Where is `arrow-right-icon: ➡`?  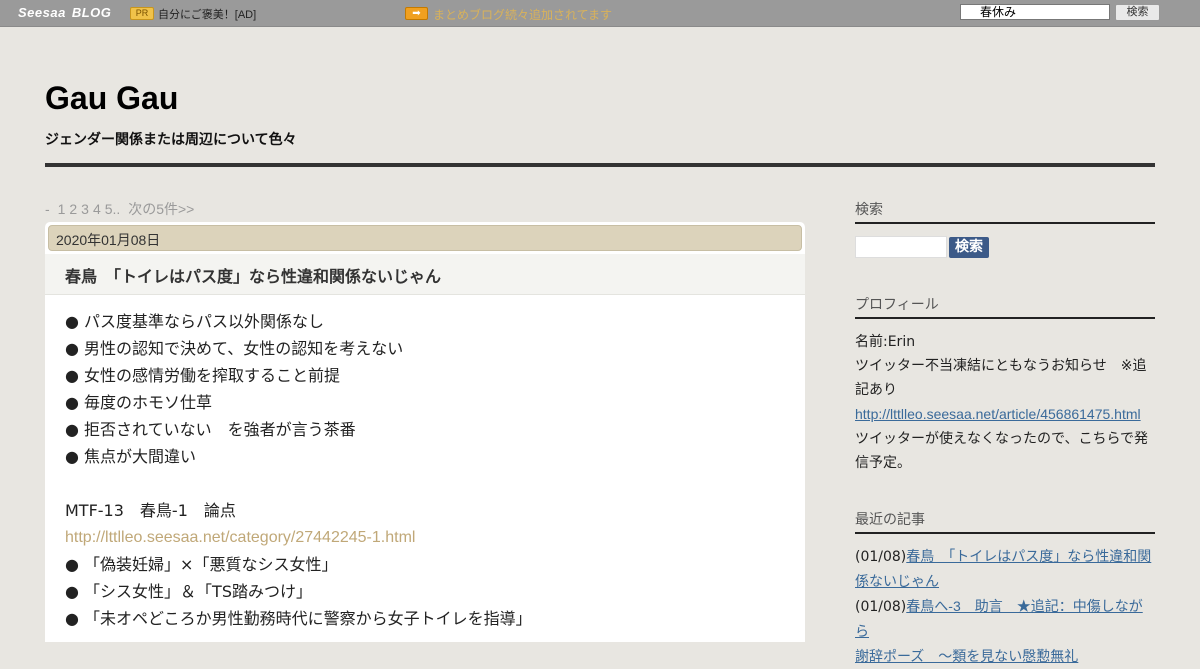 arrow-right-icon: ➡ is located at coordinates (416, 13).